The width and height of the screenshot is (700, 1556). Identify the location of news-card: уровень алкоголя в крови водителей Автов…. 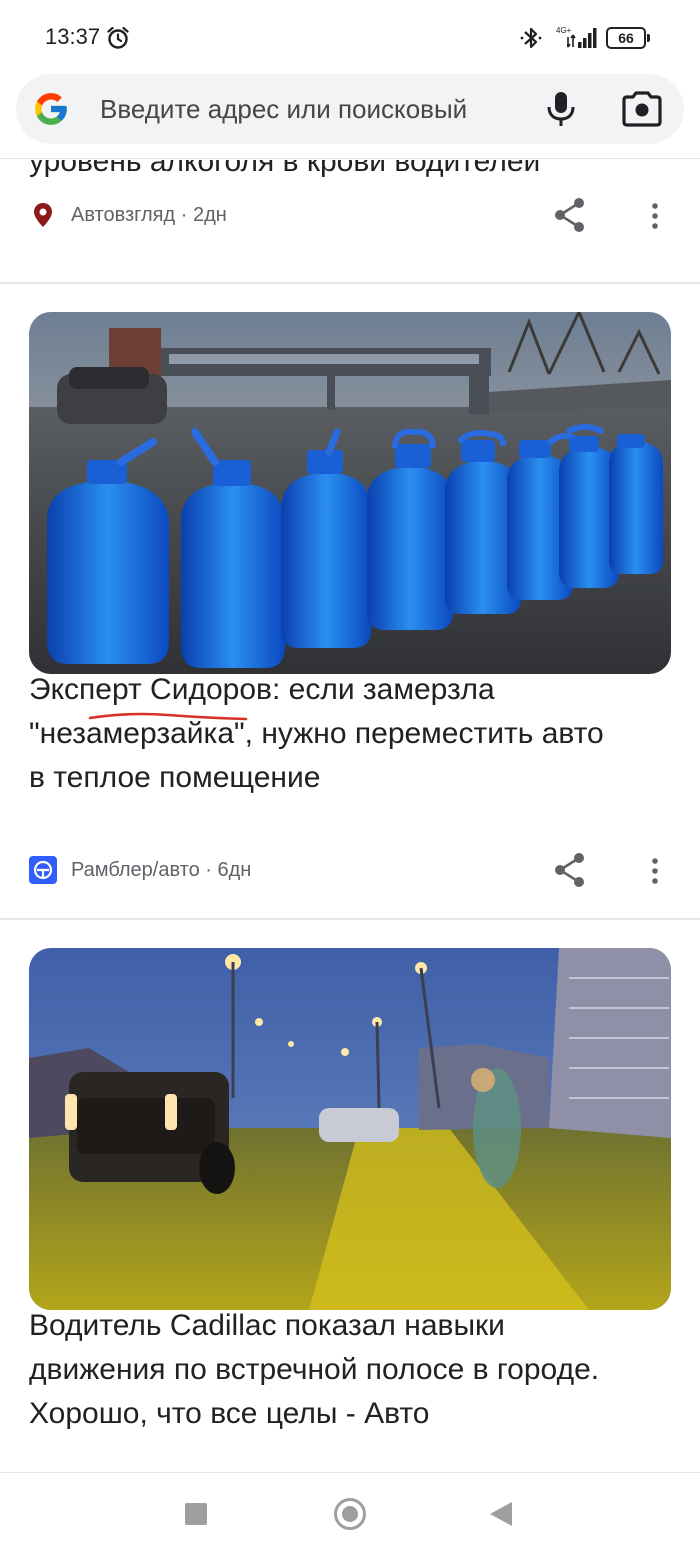
(350, 222).